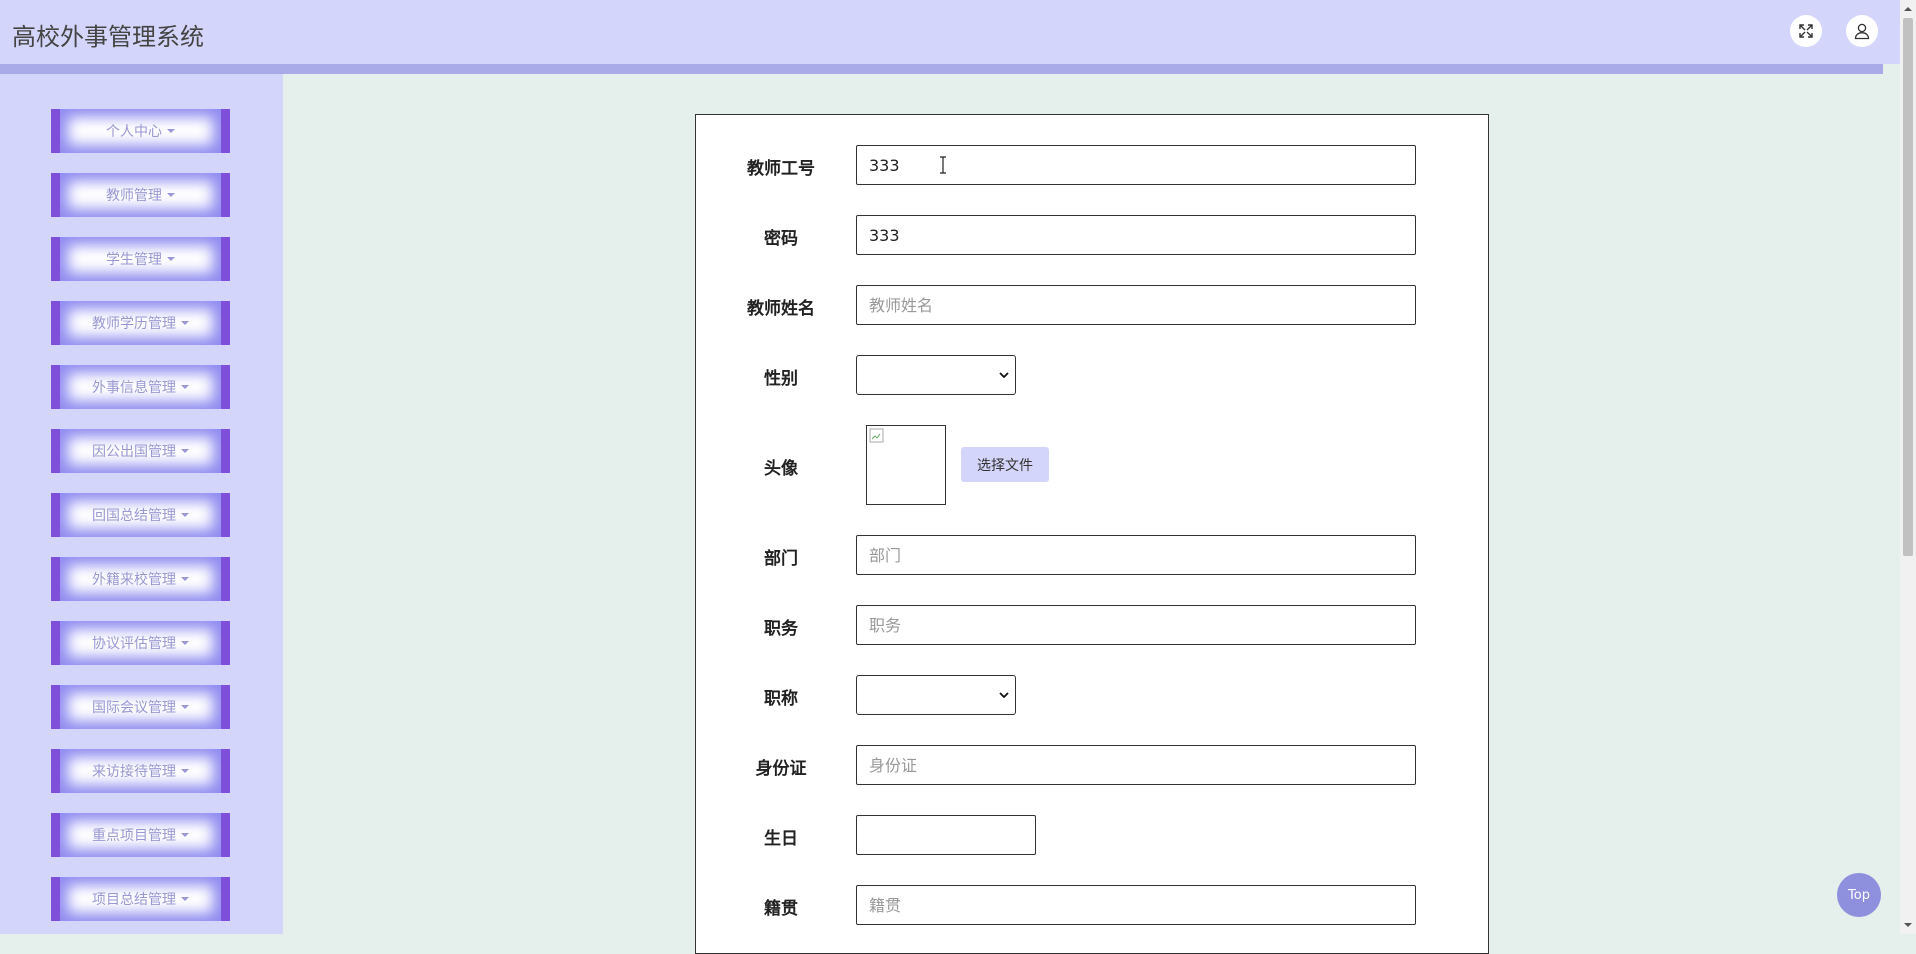 Image resolution: width=1916 pixels, height=954 pixels. What do you see at coordinates (1136, 625) in the screenshot?
I see `position-input` at bounding box center [1136, 625].